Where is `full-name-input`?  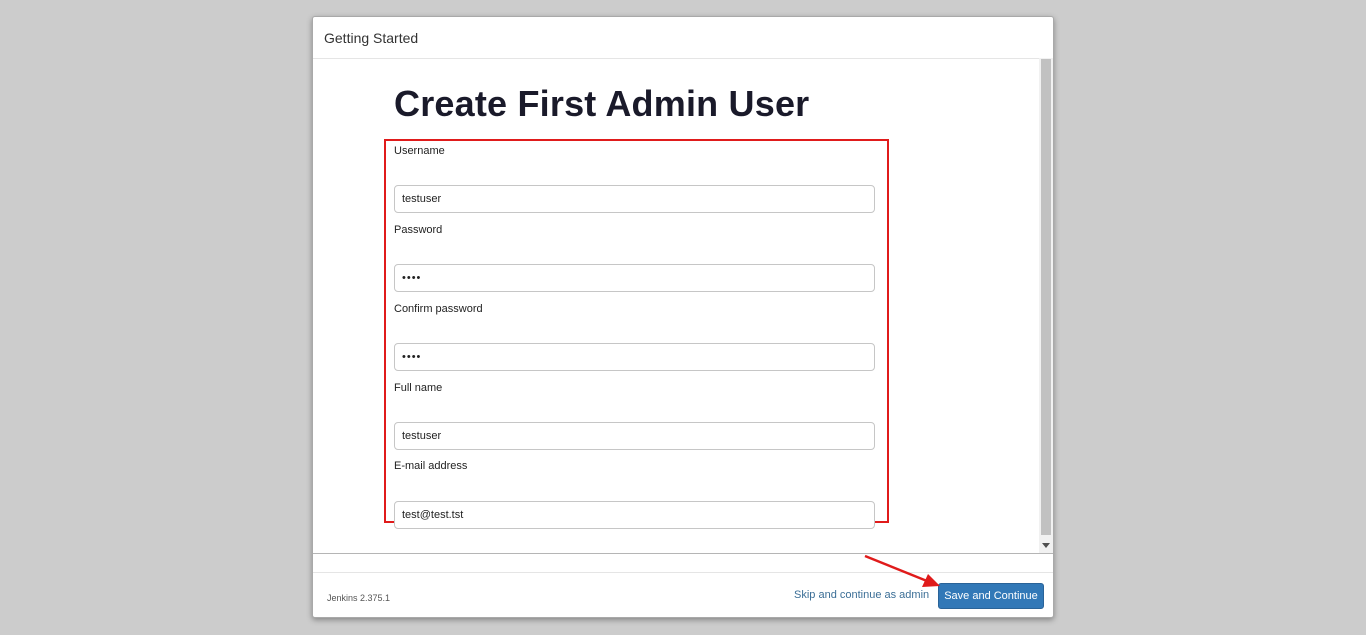
full-name-input is located at coordinates (634, 436).